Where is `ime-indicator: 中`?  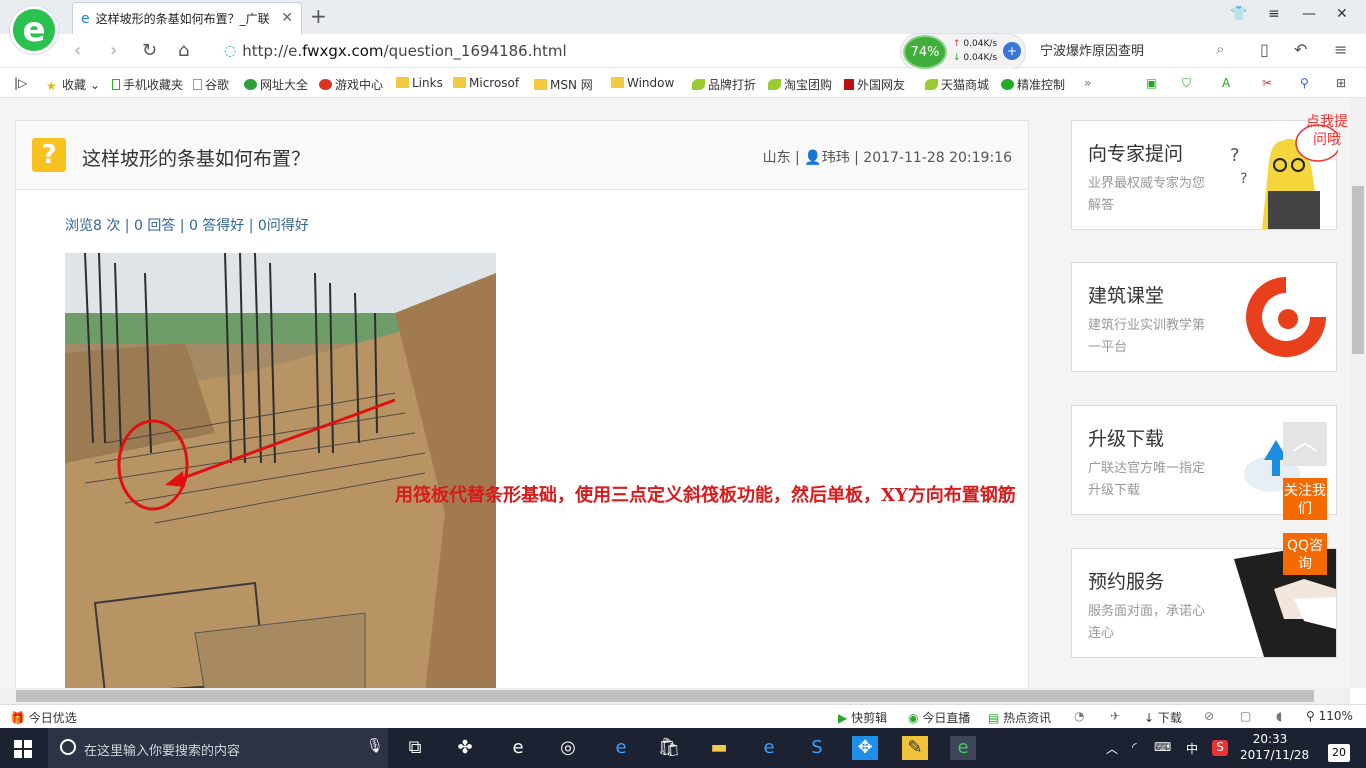 ime-indicator: 中 is located at coordinates (1192, 748).